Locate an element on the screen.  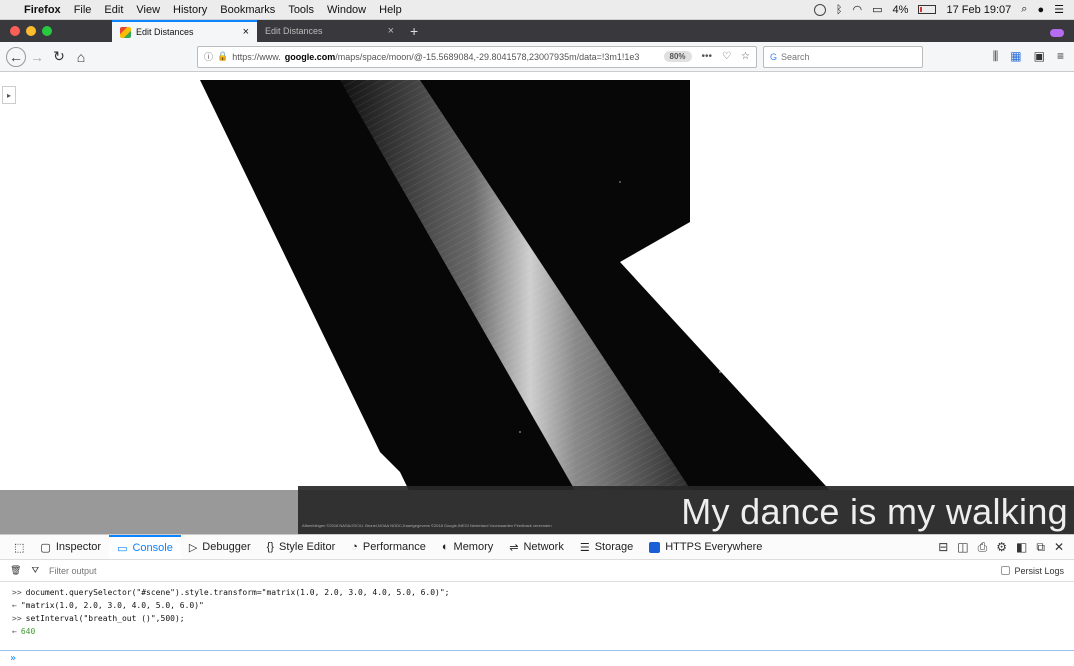
clock: 17 Feb 19:07 is located at coordinates (978, 10).